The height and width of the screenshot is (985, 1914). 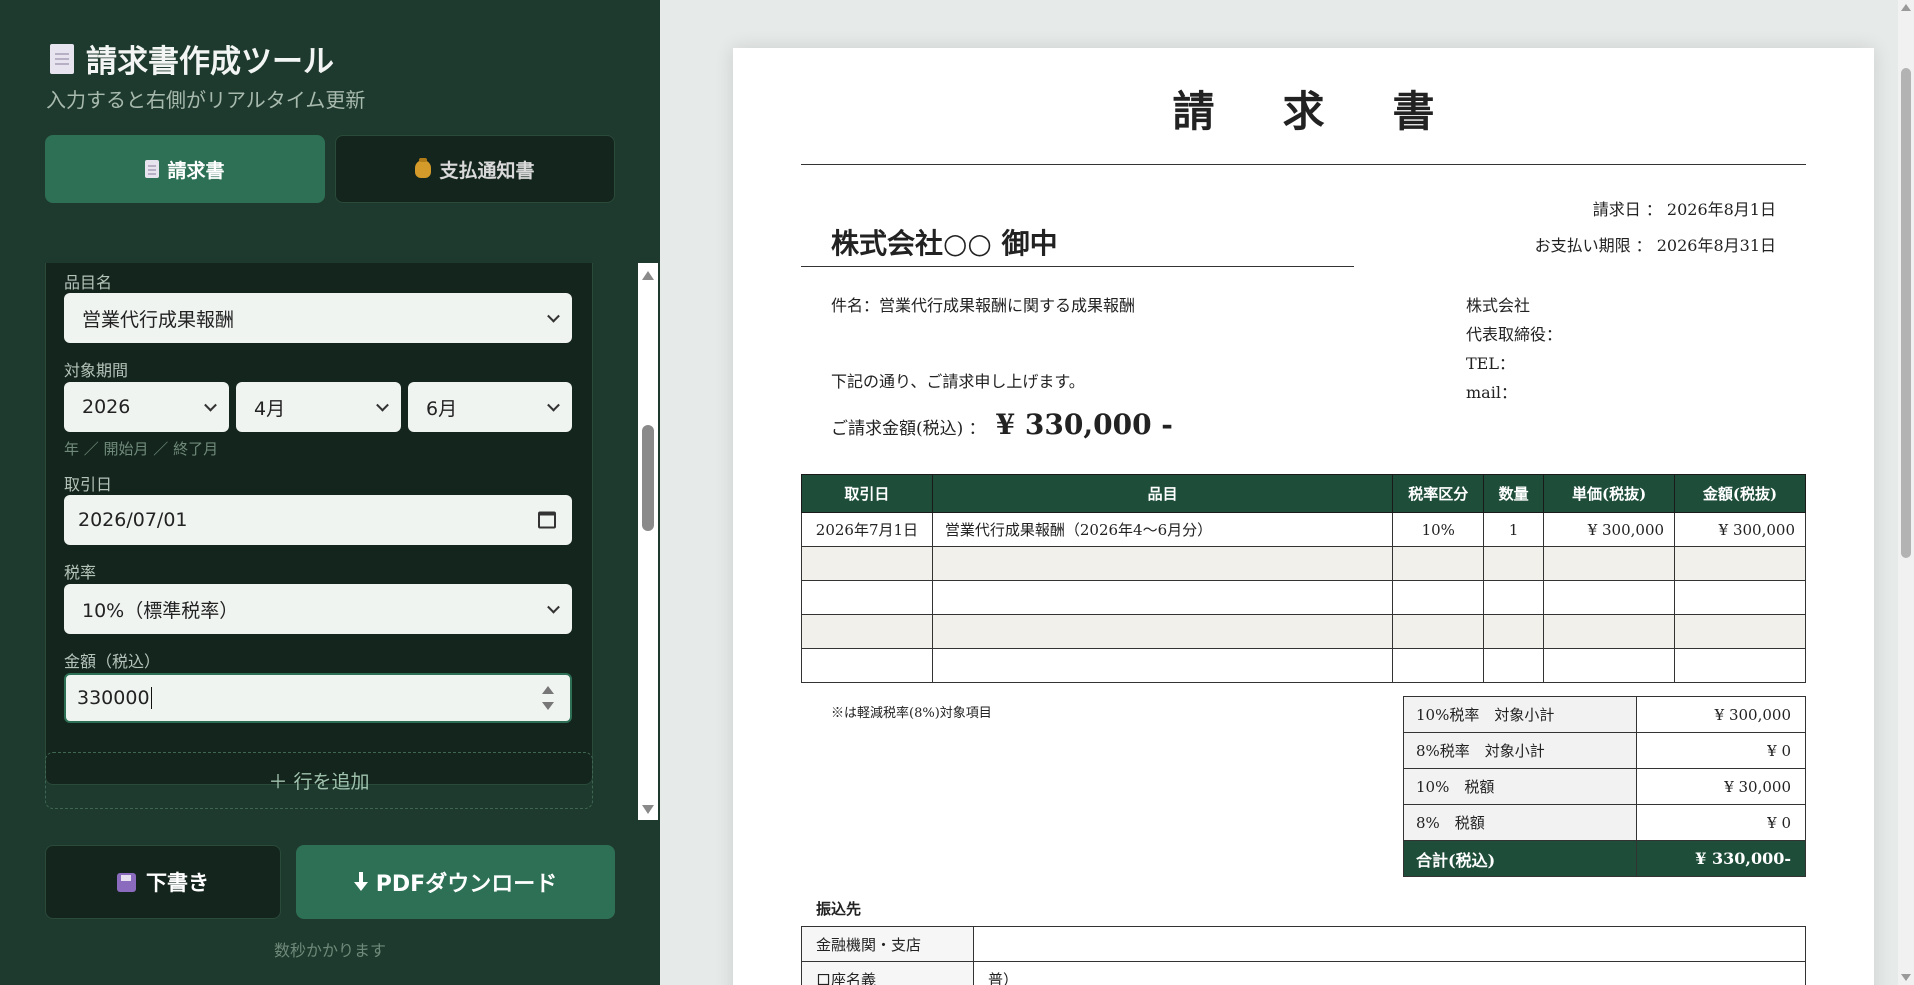 I want to click on cell-amount: ¥ 300,000, so click(x=1740, y=529).